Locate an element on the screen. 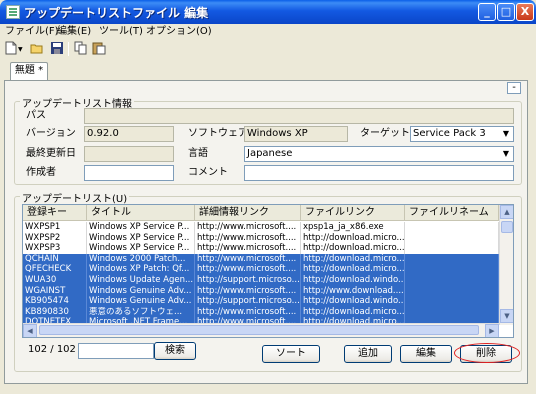 The height and width of the screenshot is (394, 536). save-icon is located at coordinates (57, 48).